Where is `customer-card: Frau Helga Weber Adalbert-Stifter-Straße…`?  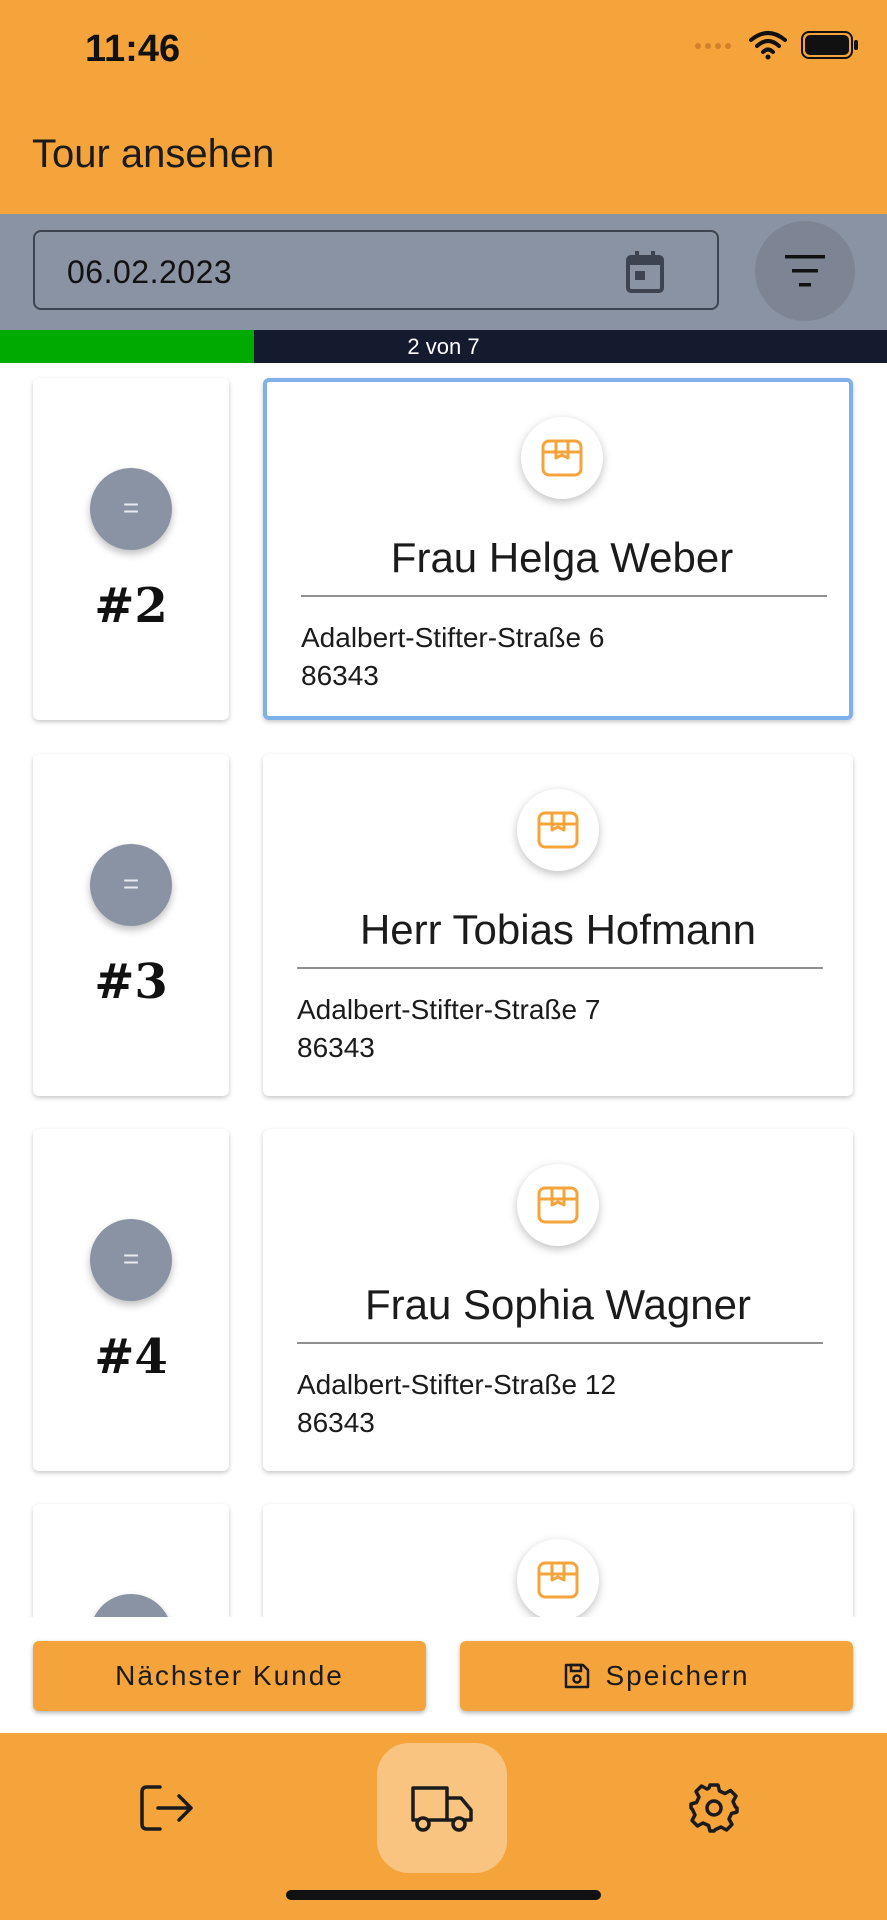 customer-card: Frau Helga Weber Adalbert-Stifter-Straße… is located at coordinates (558, 549).